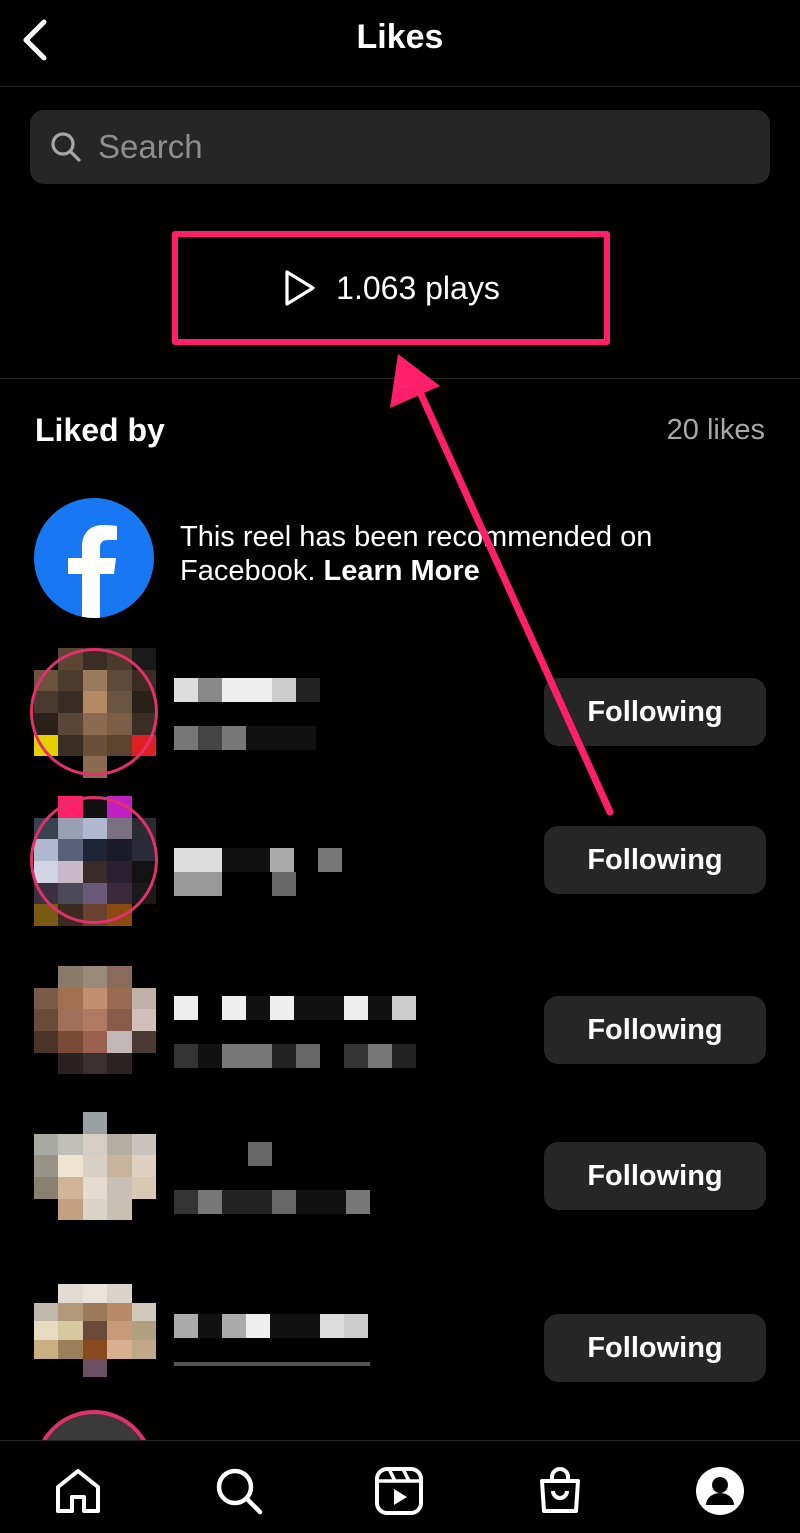 This screenshot has width=800, height=1533. What do you see at coordinates (94, 558) in the screenshot?
I see `facebook-logo` at bounding box center [94, 558].